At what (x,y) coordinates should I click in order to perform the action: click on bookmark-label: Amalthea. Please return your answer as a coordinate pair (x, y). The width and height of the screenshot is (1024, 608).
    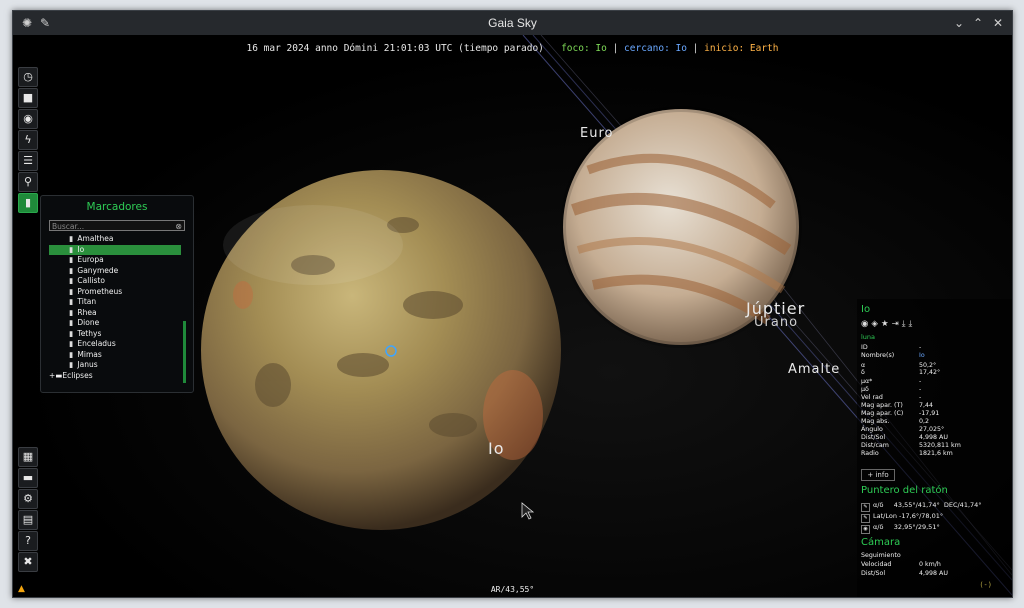
    Looking at the image, I should click on (95, 238).